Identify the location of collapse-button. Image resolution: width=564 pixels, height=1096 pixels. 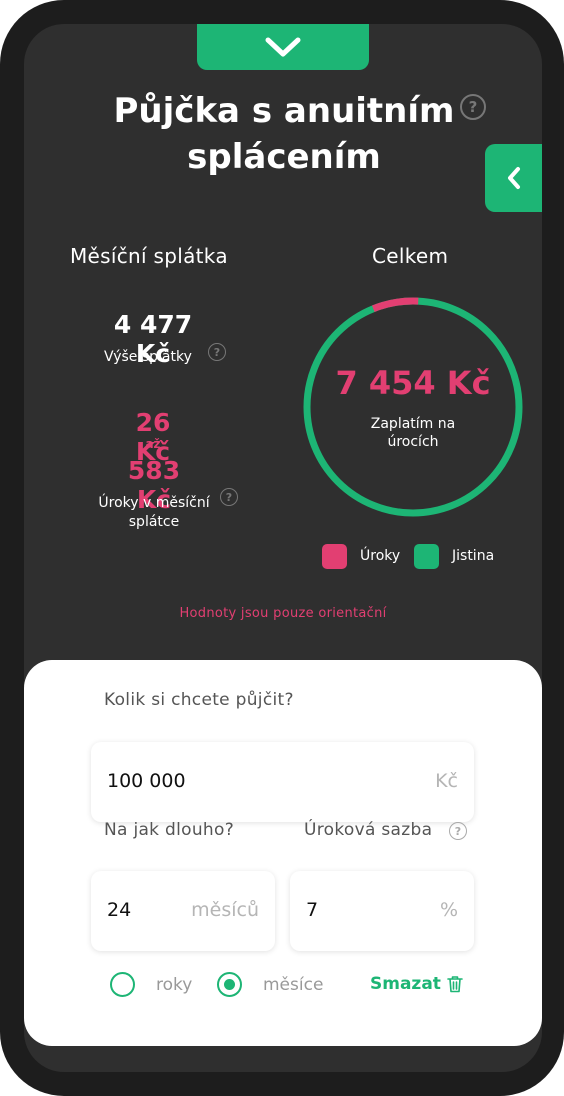
(283, 47).